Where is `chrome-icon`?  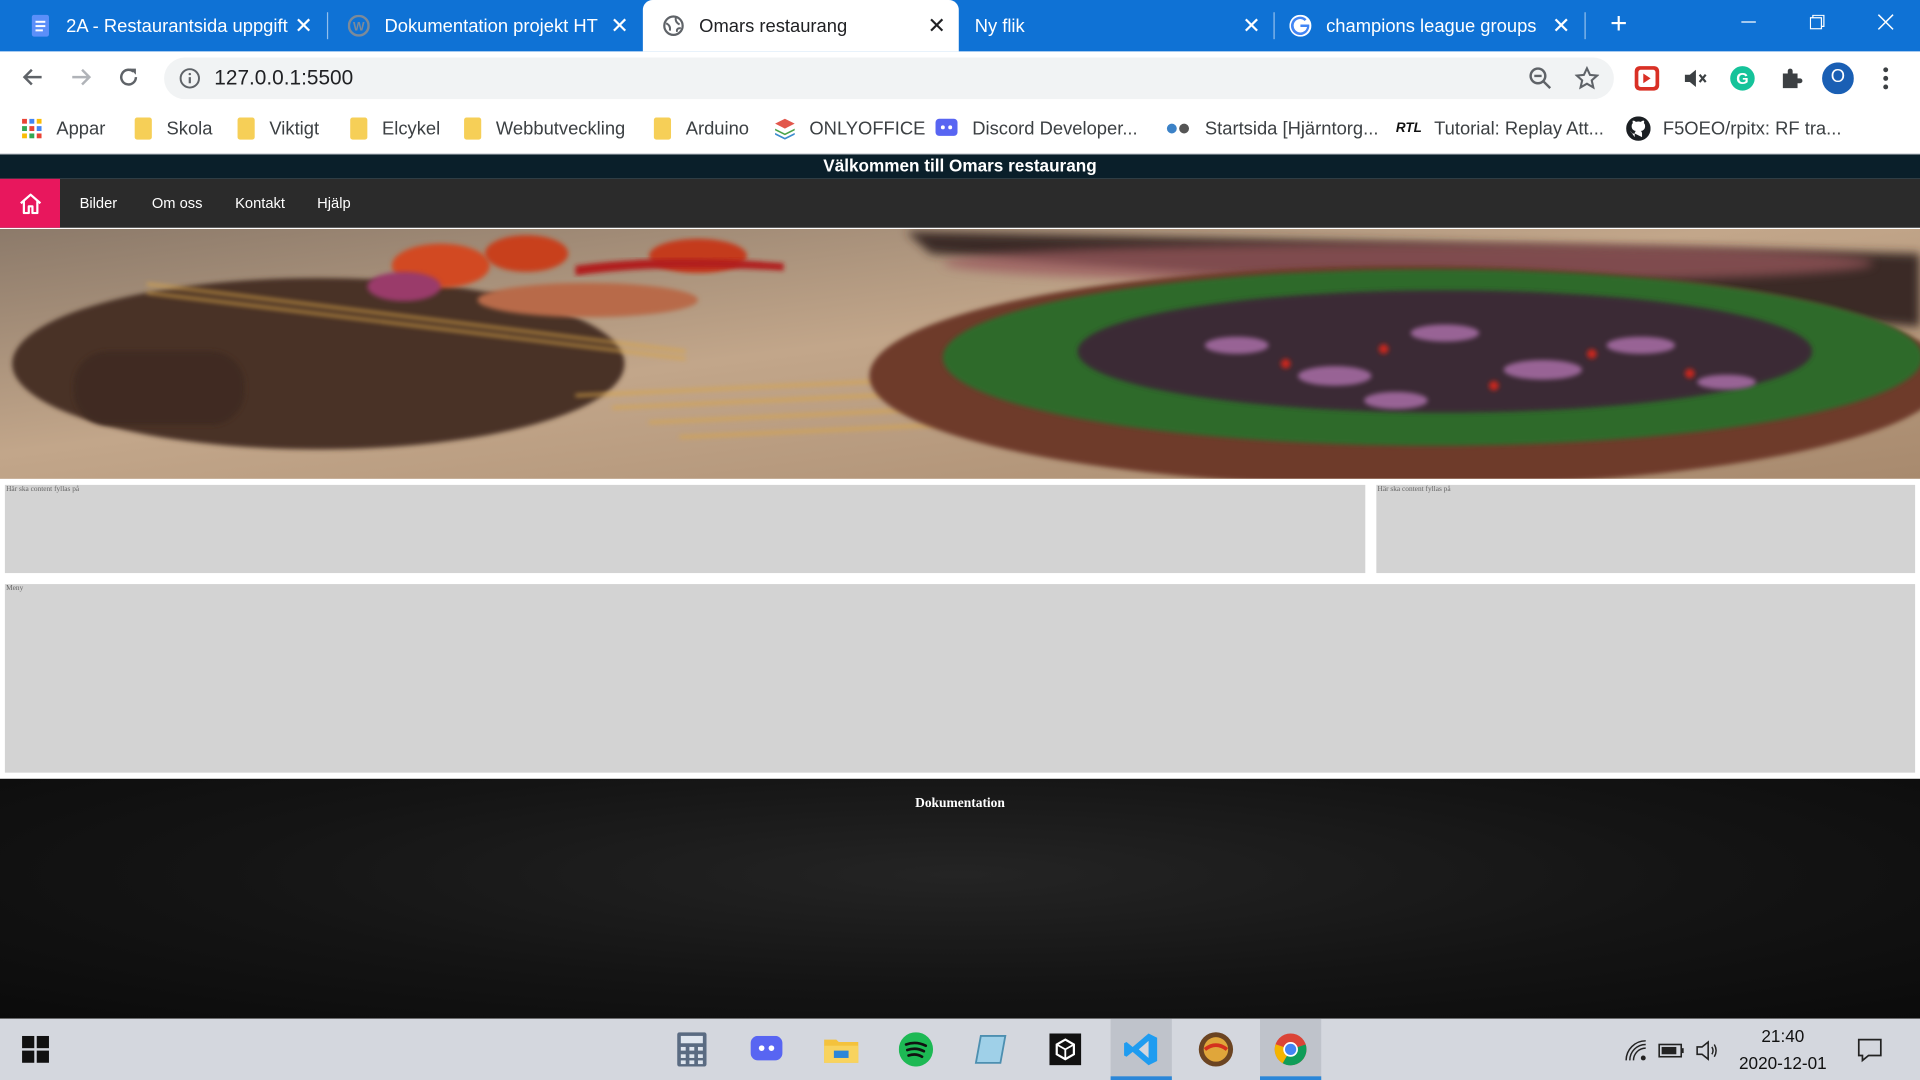 chrome-icon is located at coordinates (1290, 1049).